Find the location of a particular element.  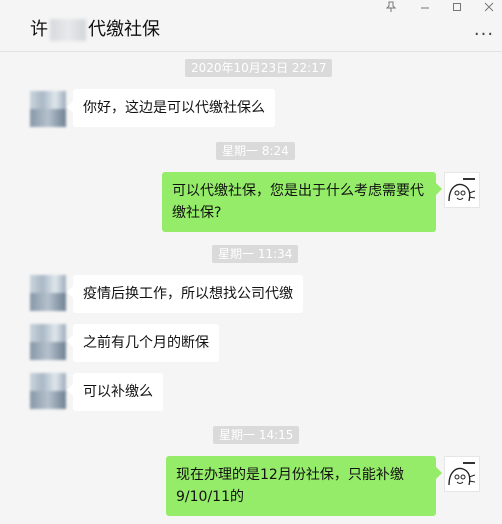

chat-title-suffix: 代缴社保 is located at coordinates (124, 29).